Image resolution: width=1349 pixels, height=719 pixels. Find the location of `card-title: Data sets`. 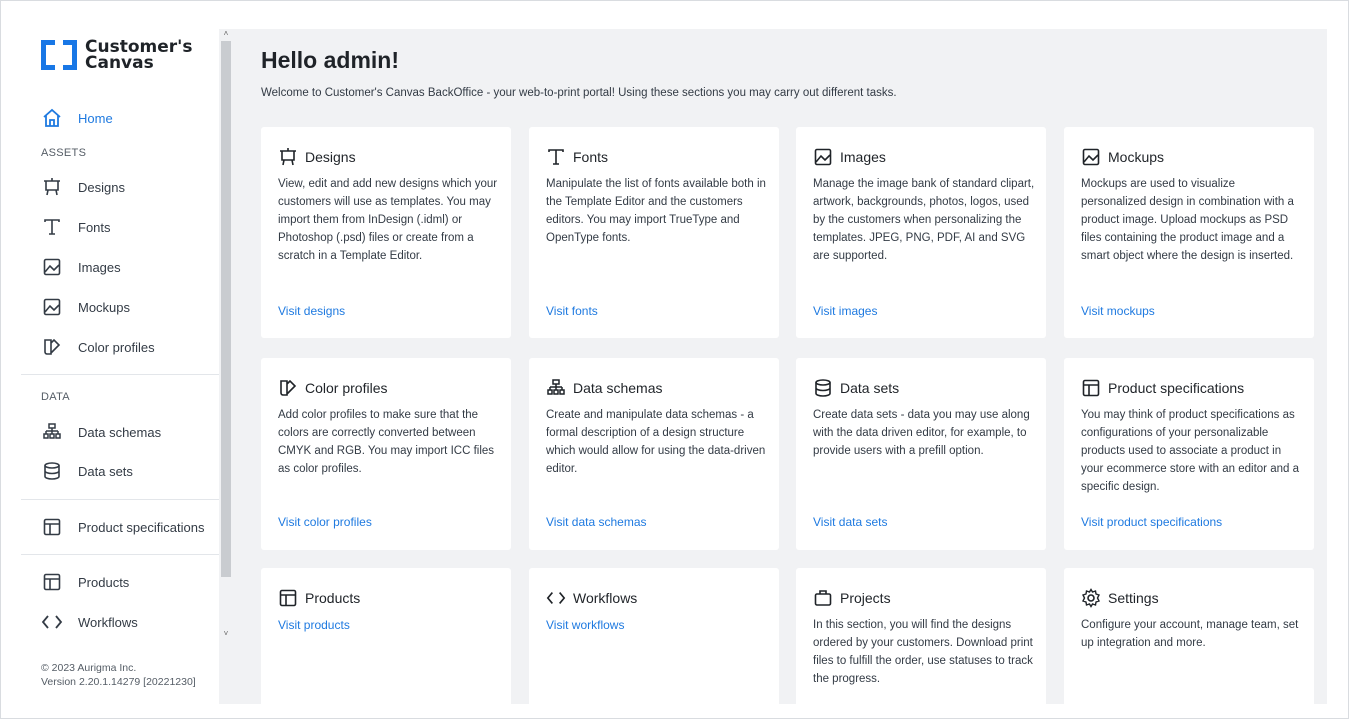

card-title: Data sets is located at coordinates (870, 388).